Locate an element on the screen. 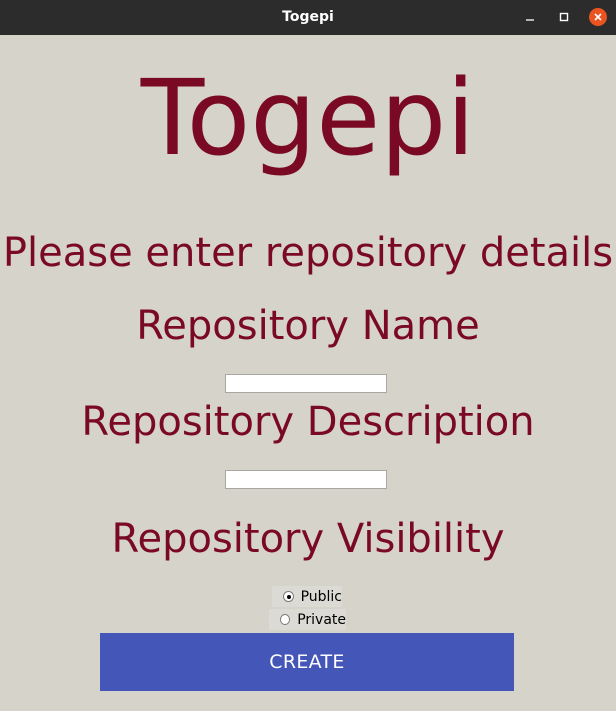 The image size is (616, 711). window-titlebar: Togepi is located at coordinates (308, 17).